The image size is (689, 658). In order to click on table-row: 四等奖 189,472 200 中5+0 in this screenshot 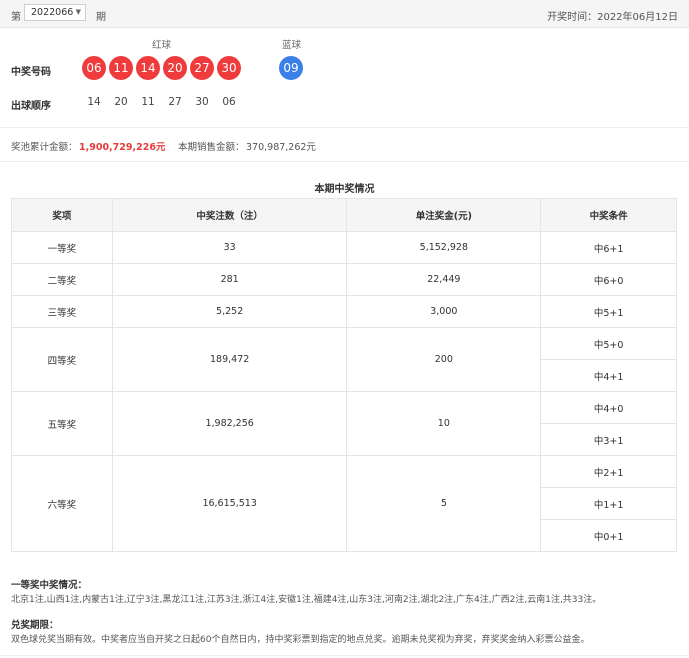, I will do `click(344, 359)`.